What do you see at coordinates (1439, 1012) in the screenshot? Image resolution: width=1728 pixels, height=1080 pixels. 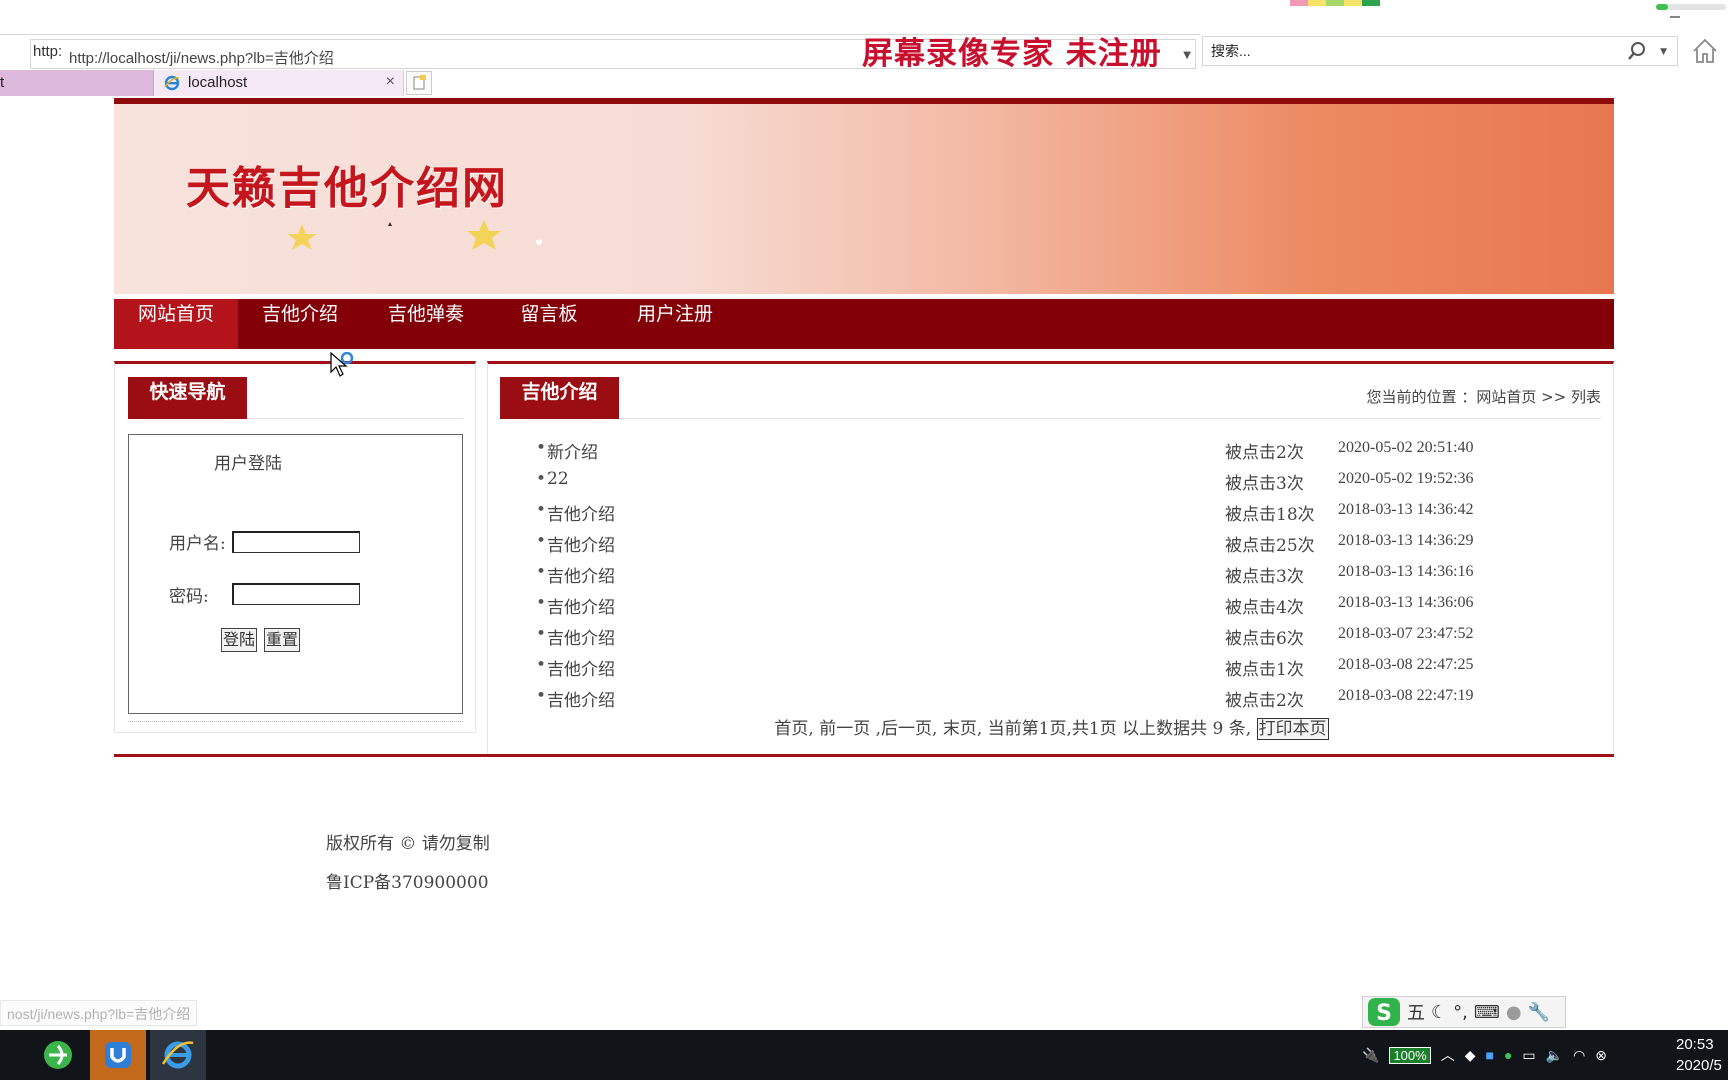 I see `moon-icon: ☾` at bounding box center [1439, 1012].